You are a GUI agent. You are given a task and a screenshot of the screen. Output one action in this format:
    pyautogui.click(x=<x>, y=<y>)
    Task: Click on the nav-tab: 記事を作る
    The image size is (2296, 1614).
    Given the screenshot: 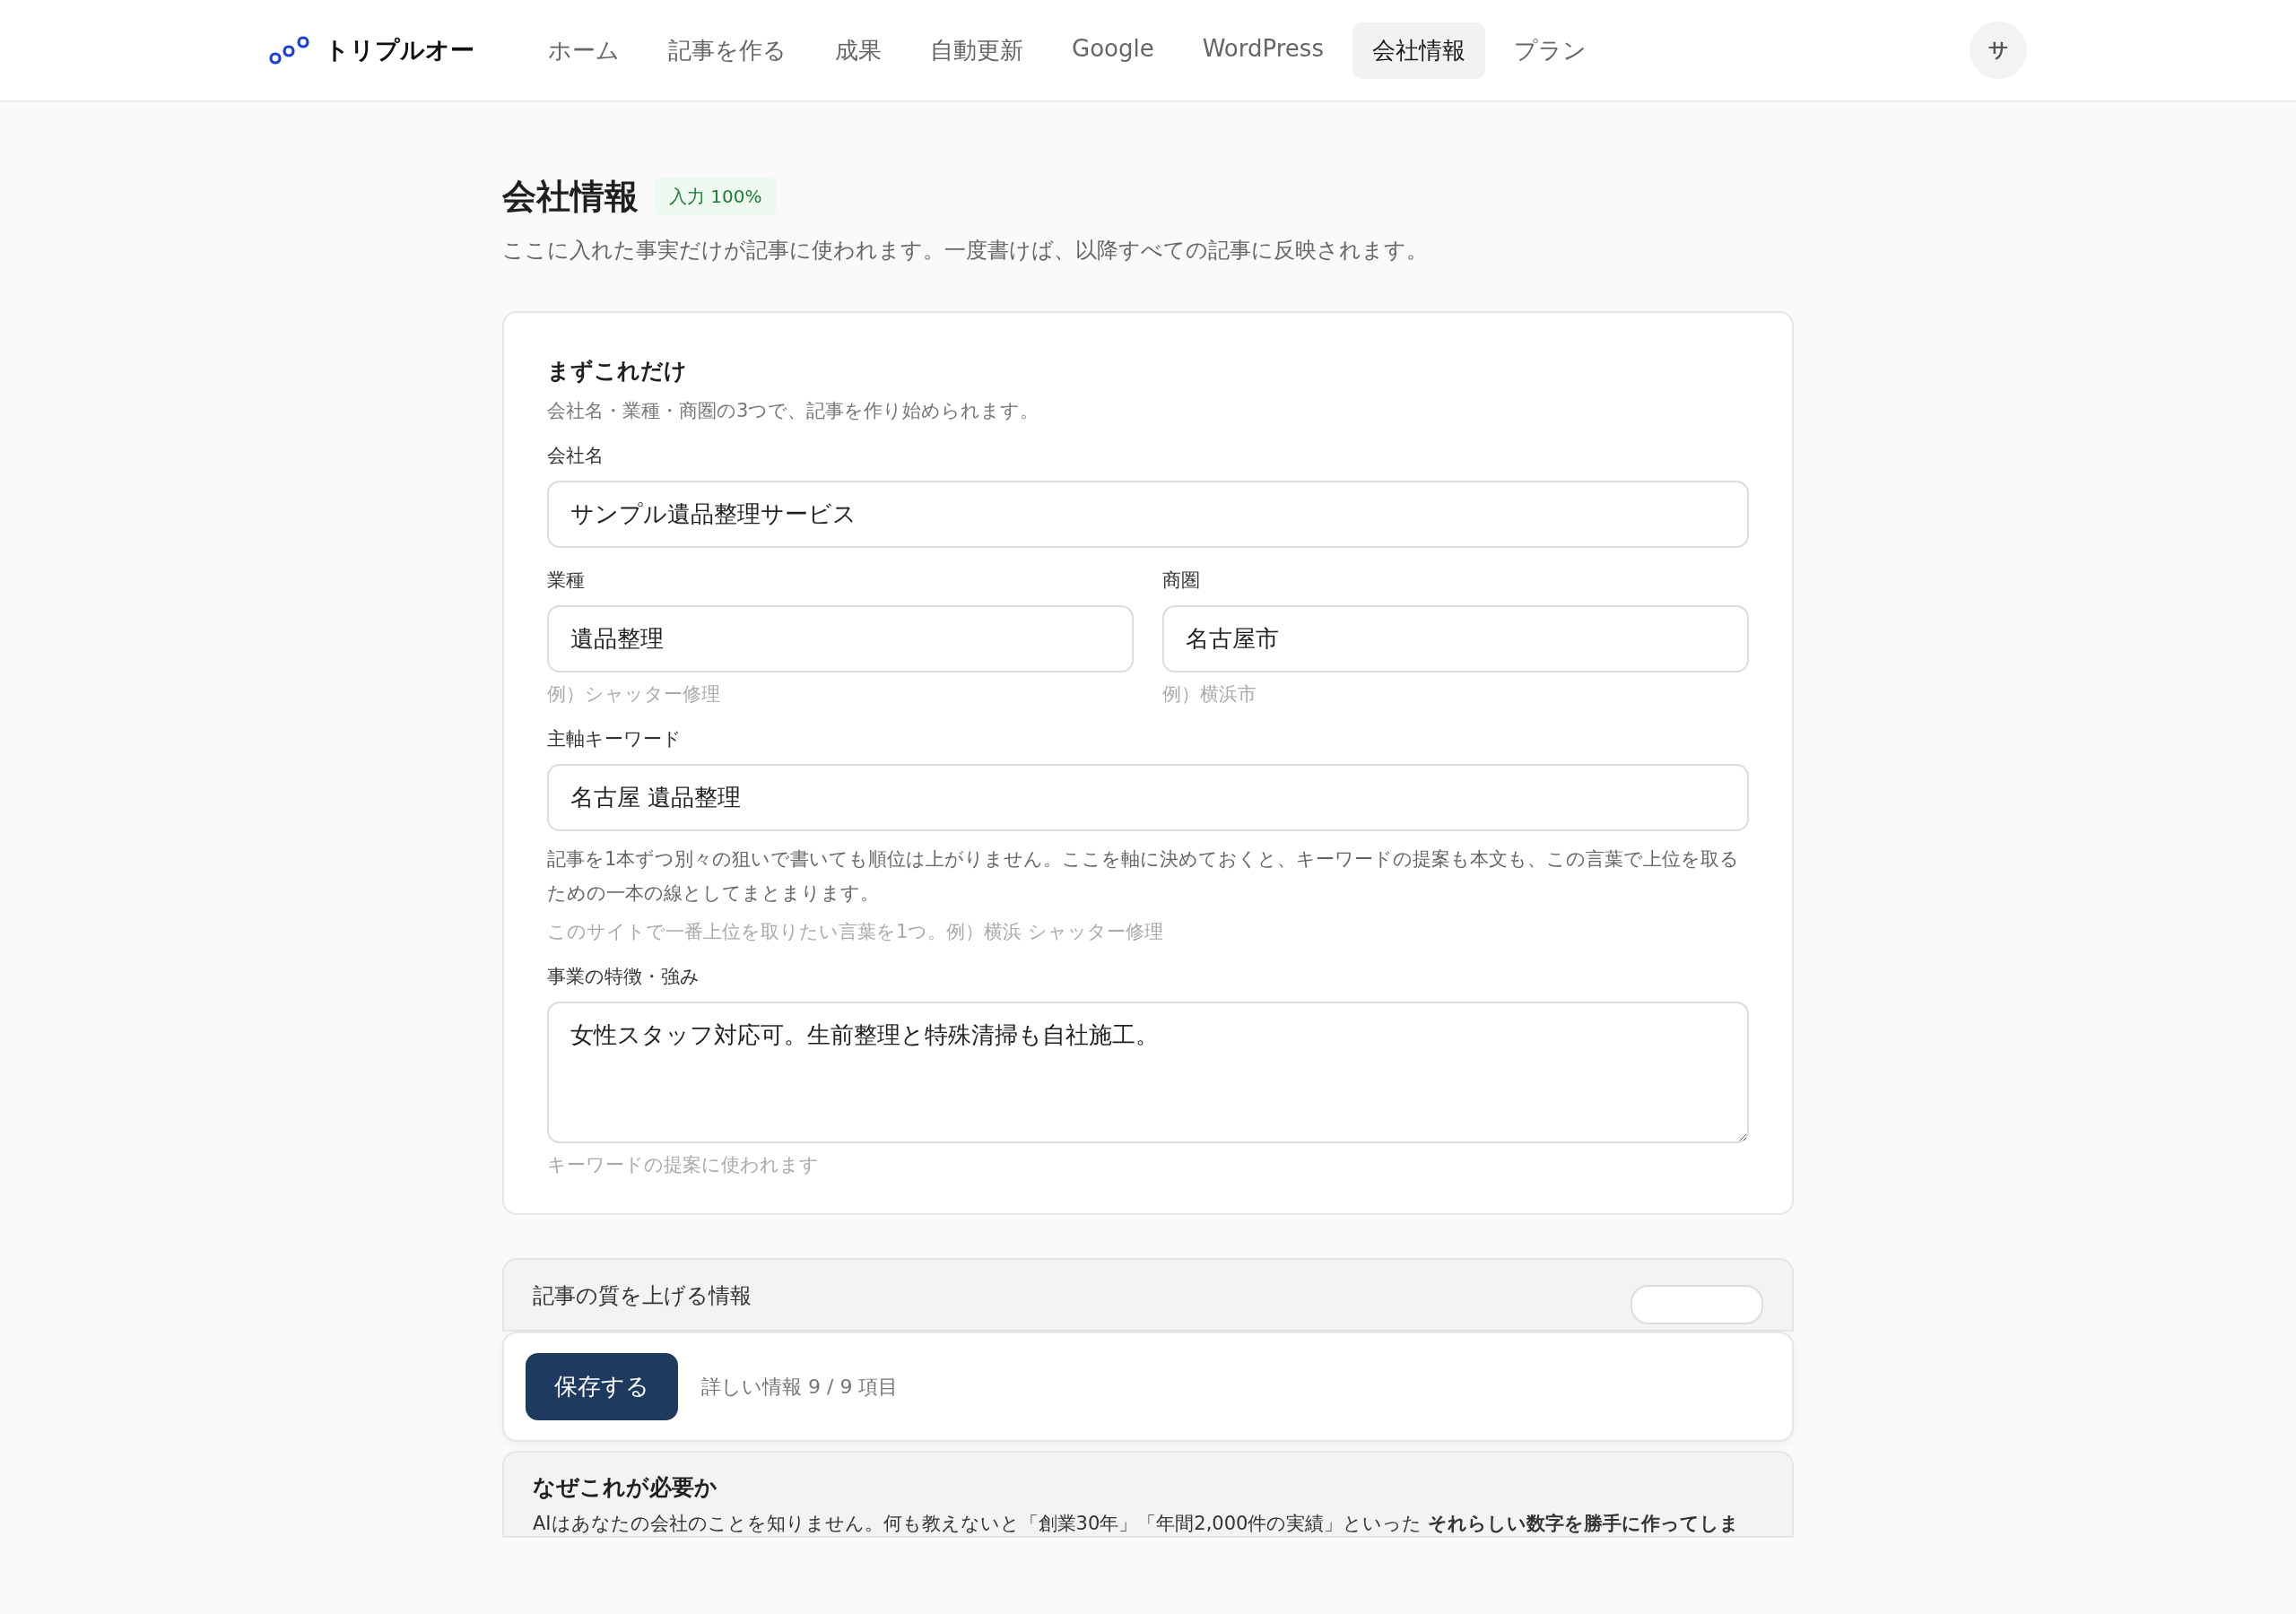 What is the action you would take?
    pyautogui.click(x=727, y=50)
    